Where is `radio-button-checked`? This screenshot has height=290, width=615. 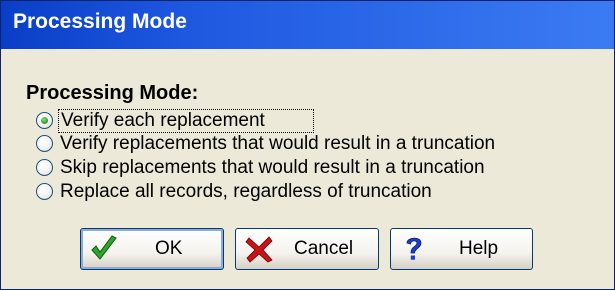
radio-button-checked is located at coordinates (44, 120).